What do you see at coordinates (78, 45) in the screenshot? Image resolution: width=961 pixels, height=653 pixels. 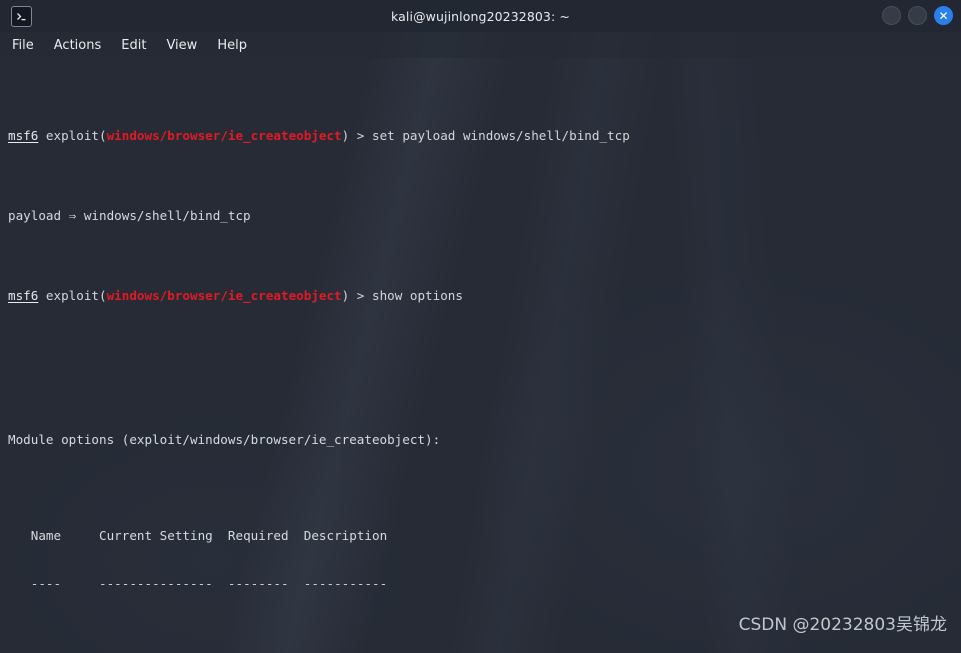 I see `menu-actions: Actions` at bounding box center [78, 45].